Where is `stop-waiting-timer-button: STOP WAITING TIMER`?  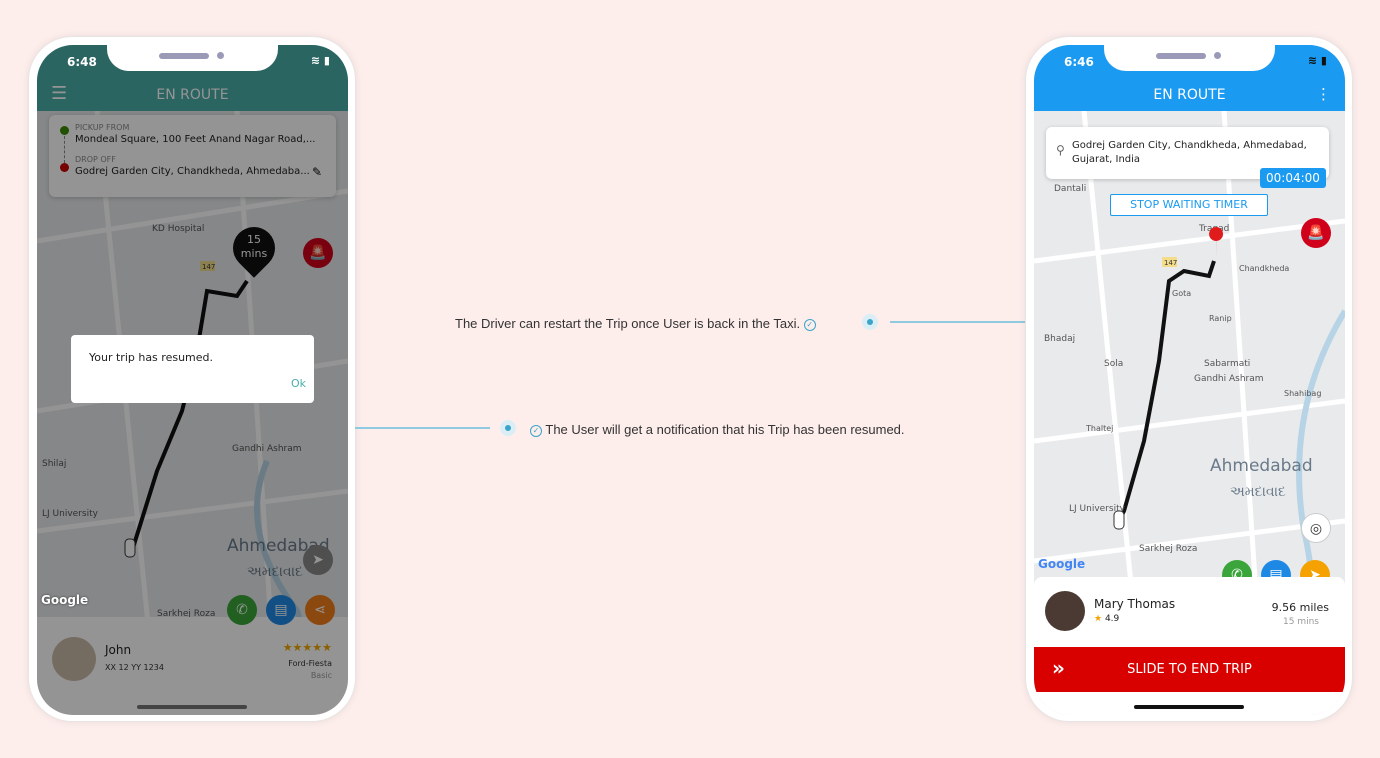 stop-waiting-timer-button: STOP WAITING TIMER is located at coordinates (1189, 205).